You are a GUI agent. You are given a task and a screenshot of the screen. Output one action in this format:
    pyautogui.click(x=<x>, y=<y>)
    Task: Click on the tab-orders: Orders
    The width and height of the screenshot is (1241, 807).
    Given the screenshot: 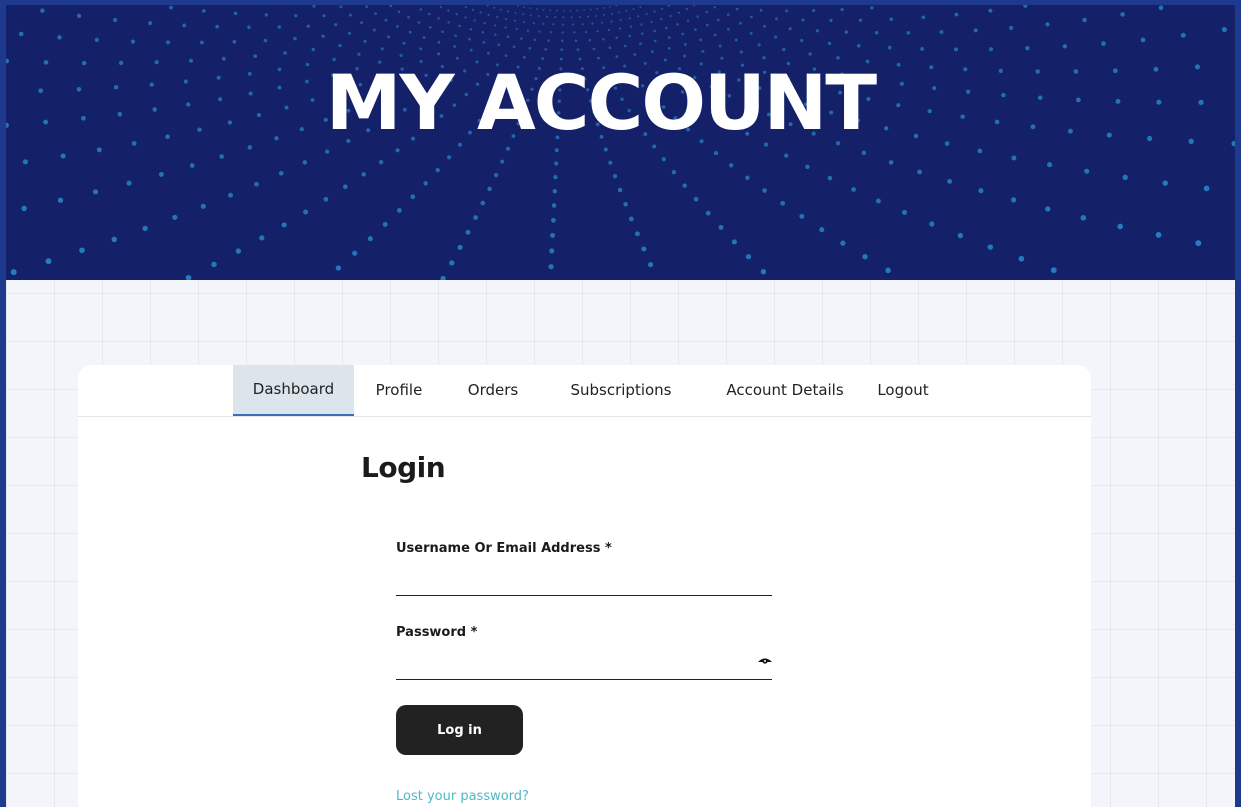 What is the action you would take?
    pyautogui.click(x=493, y=390)
    